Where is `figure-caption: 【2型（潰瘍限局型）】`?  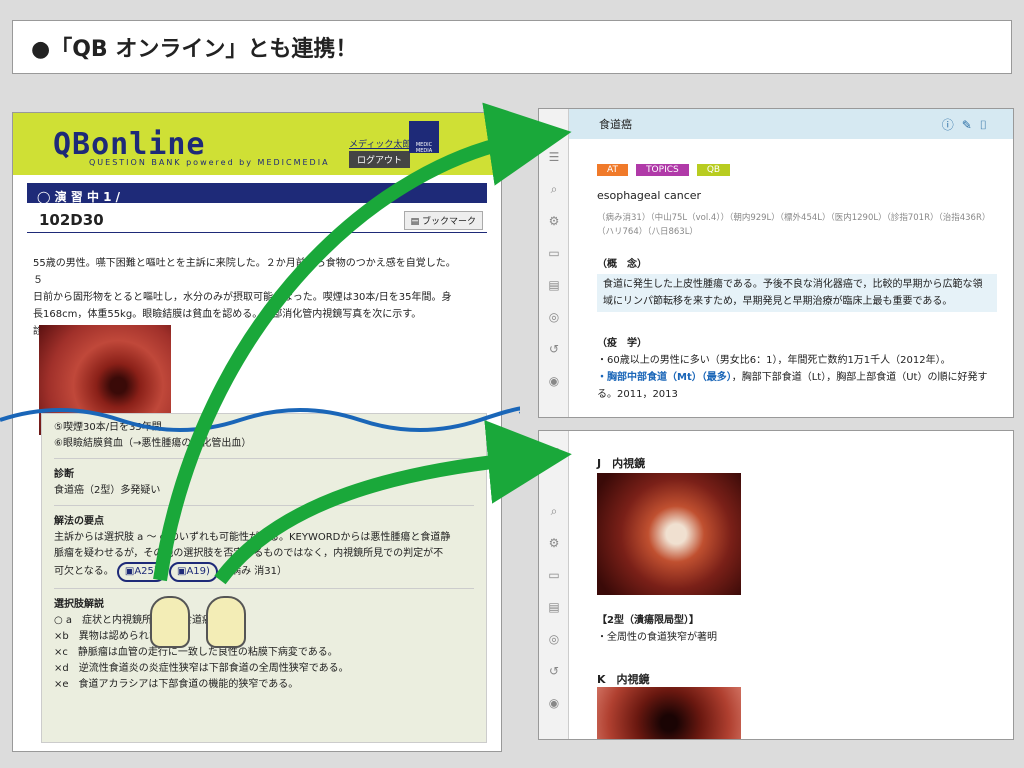
figure-caption: 【2型（潰瘍限局型）】 is located at coordinates (648, 620).